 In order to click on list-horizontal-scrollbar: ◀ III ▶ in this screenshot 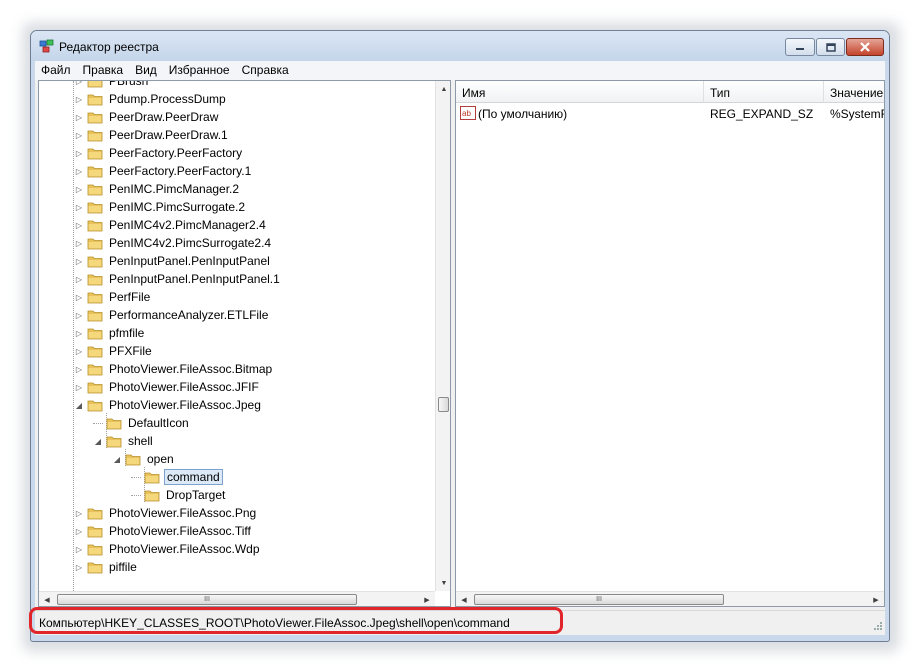, I will do `click(670, 598)`.